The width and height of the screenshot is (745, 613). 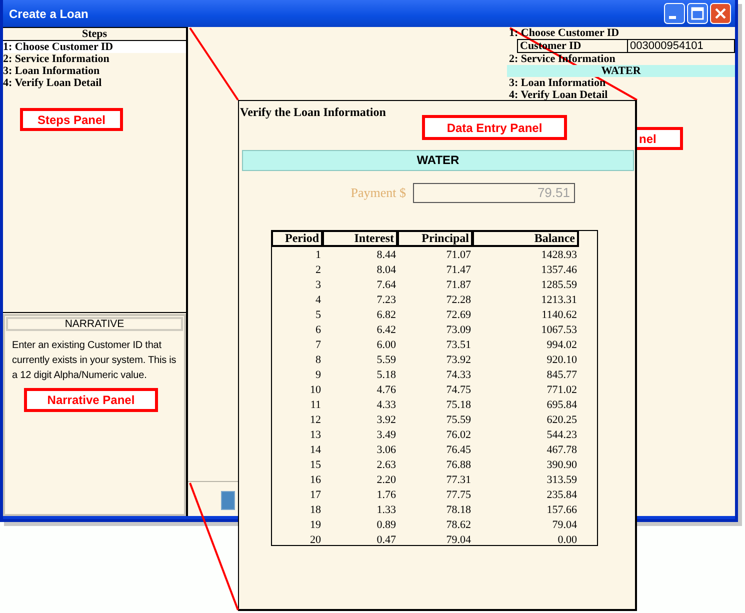 What do you see at coordinates (458, 420) in the screenshot?
I see `table-cell-text: 75.59` at bounding box center [458, 420].